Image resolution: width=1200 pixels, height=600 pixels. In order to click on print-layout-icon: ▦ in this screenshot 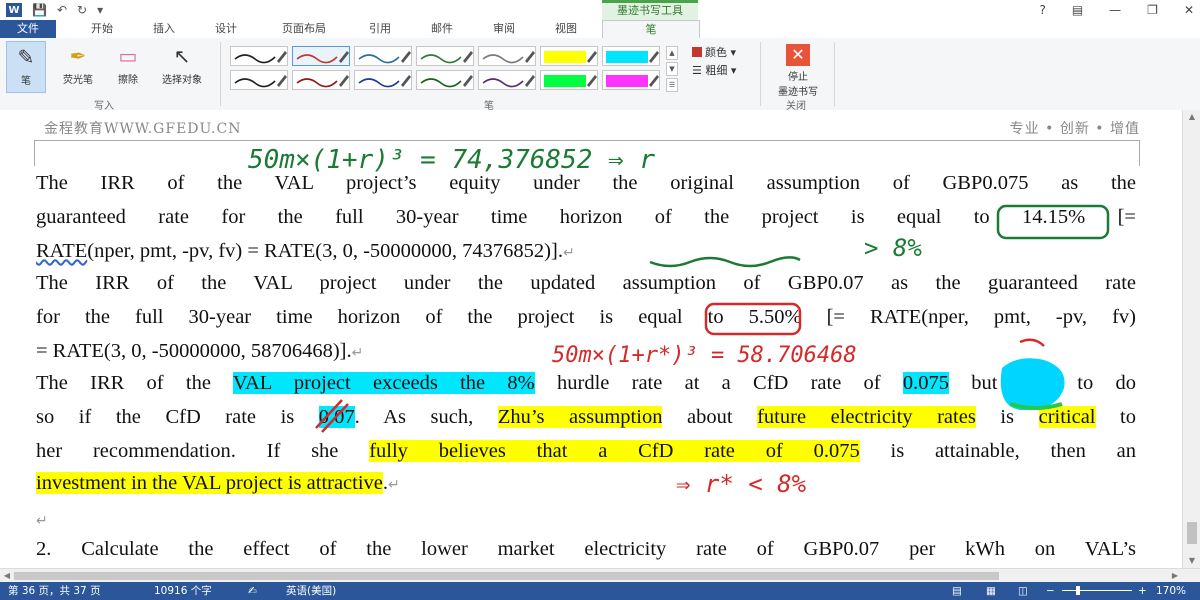, I will do `click(991, 591)`.